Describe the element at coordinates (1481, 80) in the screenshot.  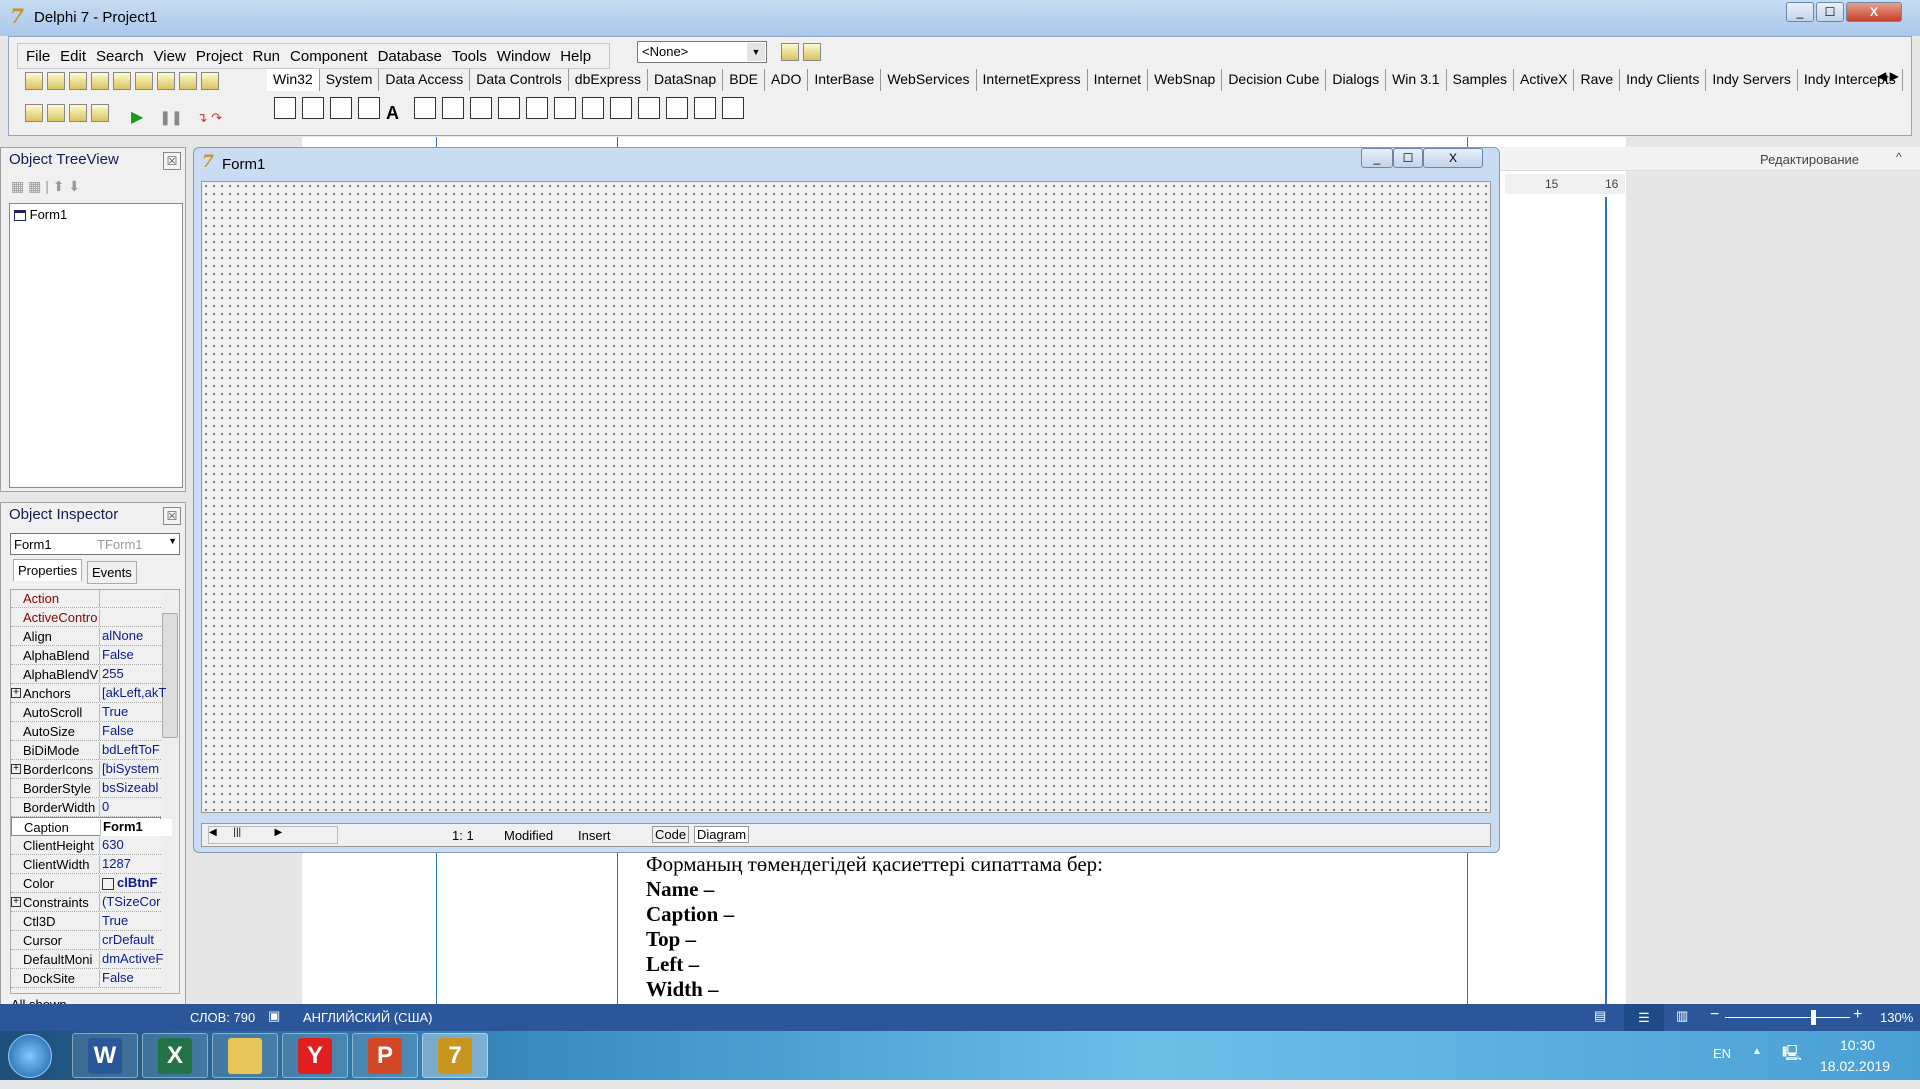
I see `palette-tab: Samples` at that location.